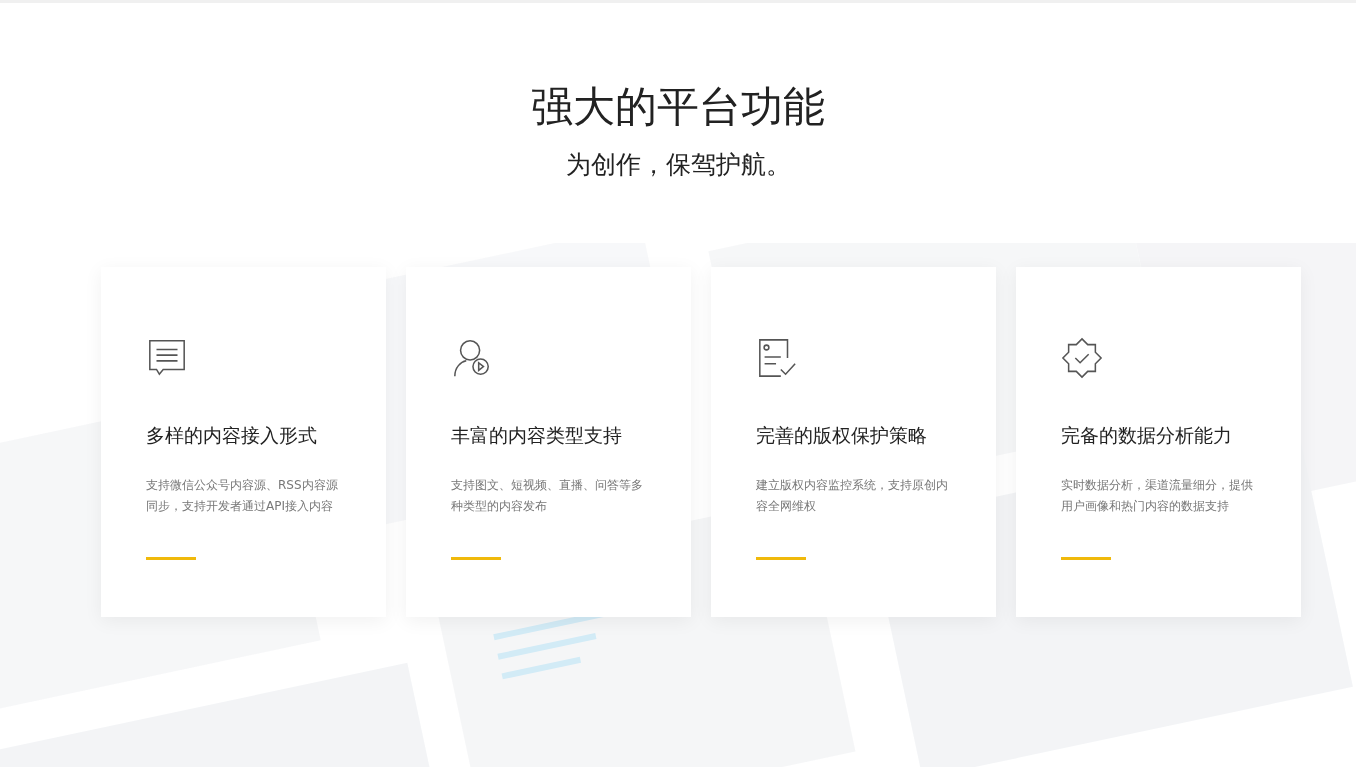 This screenshot has width=1356, height=767. Describe the element at coordinates (1082, 358) in the screenshot. I see `badge-check-icon` at that location.